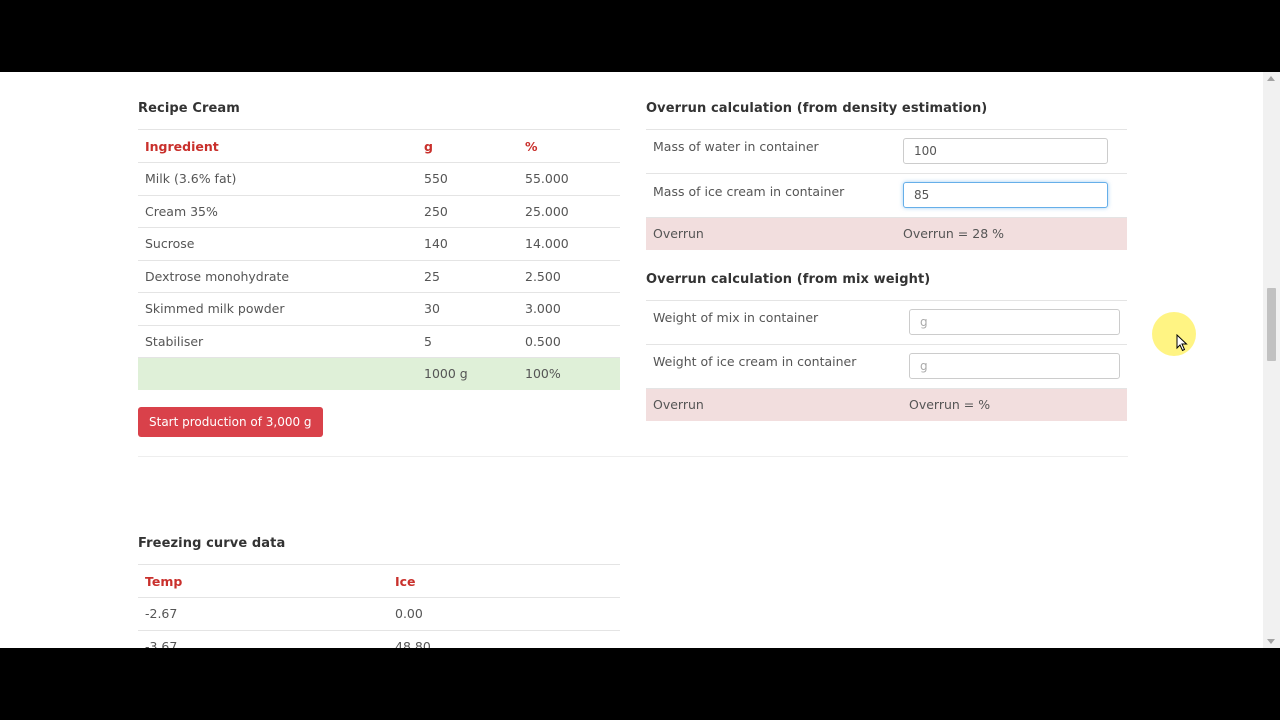 This screenshot has width=1280, height=720. I want to click on ingredient-grams: 30, so click(467, 308).